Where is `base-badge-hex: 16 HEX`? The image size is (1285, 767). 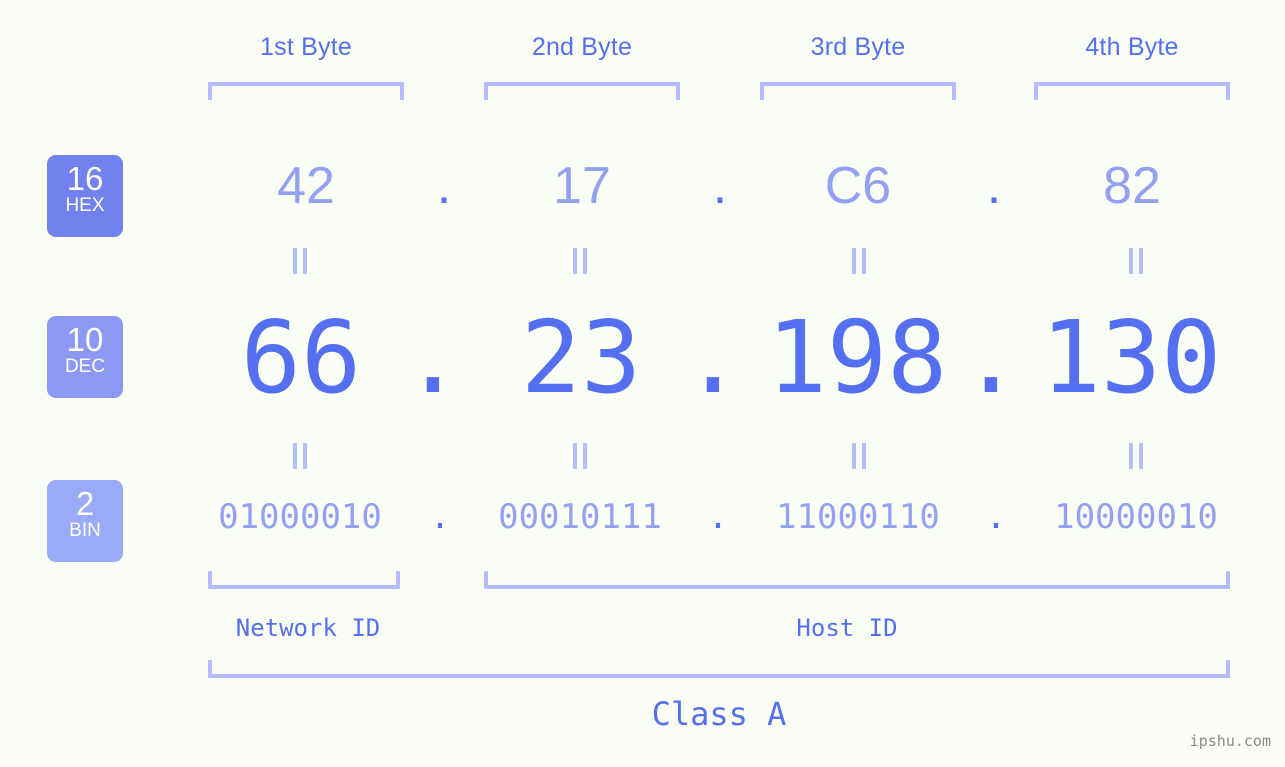
base-badge-hex: 16 HEX is located at coordinates (85, 196).